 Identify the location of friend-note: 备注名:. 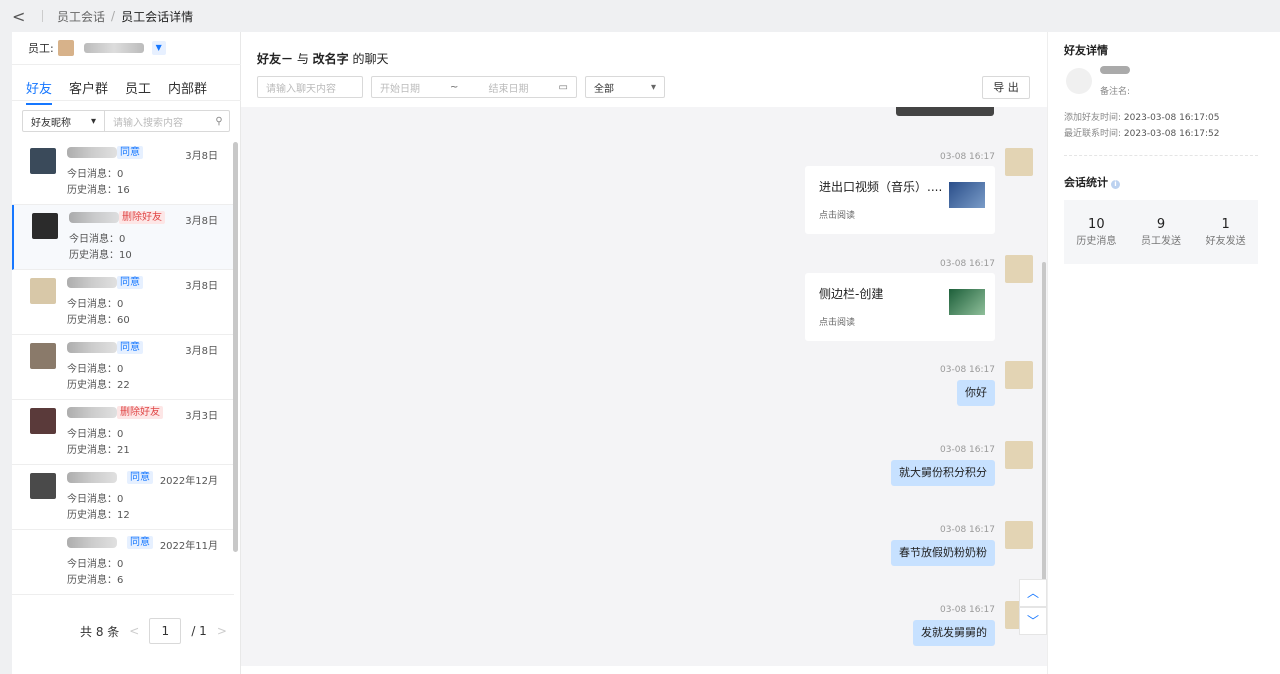
(1115, 90).